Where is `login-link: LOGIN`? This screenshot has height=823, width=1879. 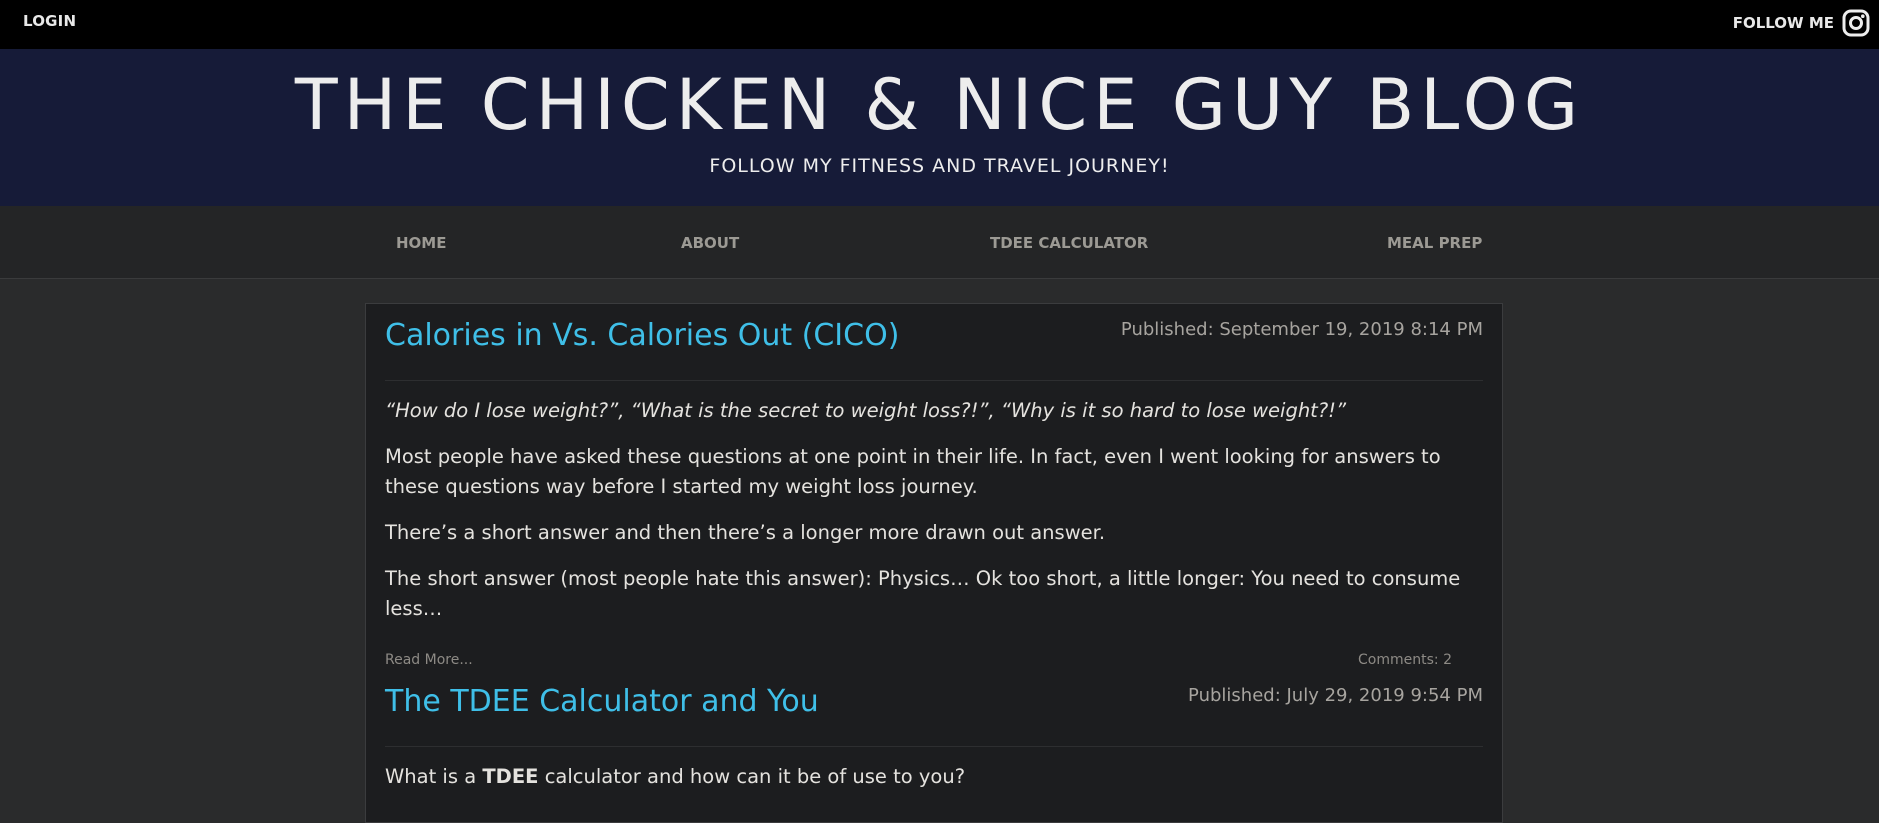 login-link: LOGIN is located at coordinates (49, 21).